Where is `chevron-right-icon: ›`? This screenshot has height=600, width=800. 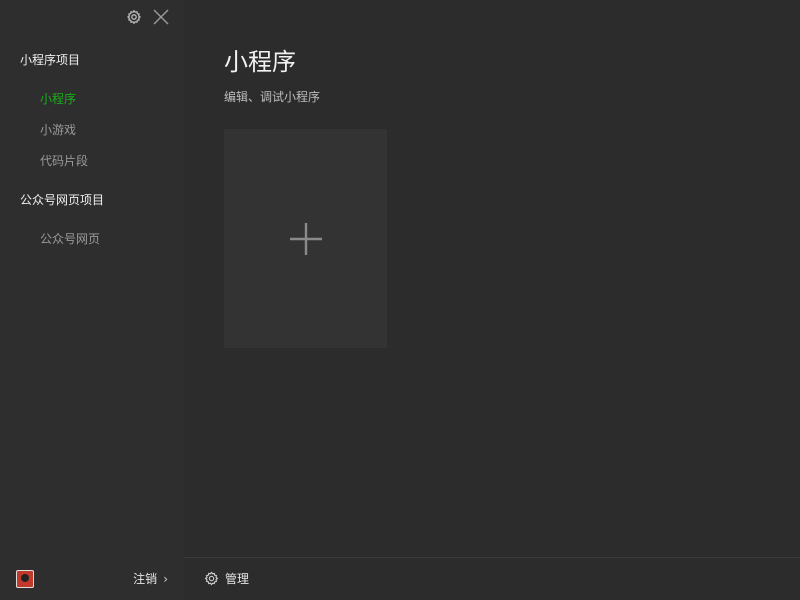
chevron-right-icon: › is located at coordinates (165, 578).